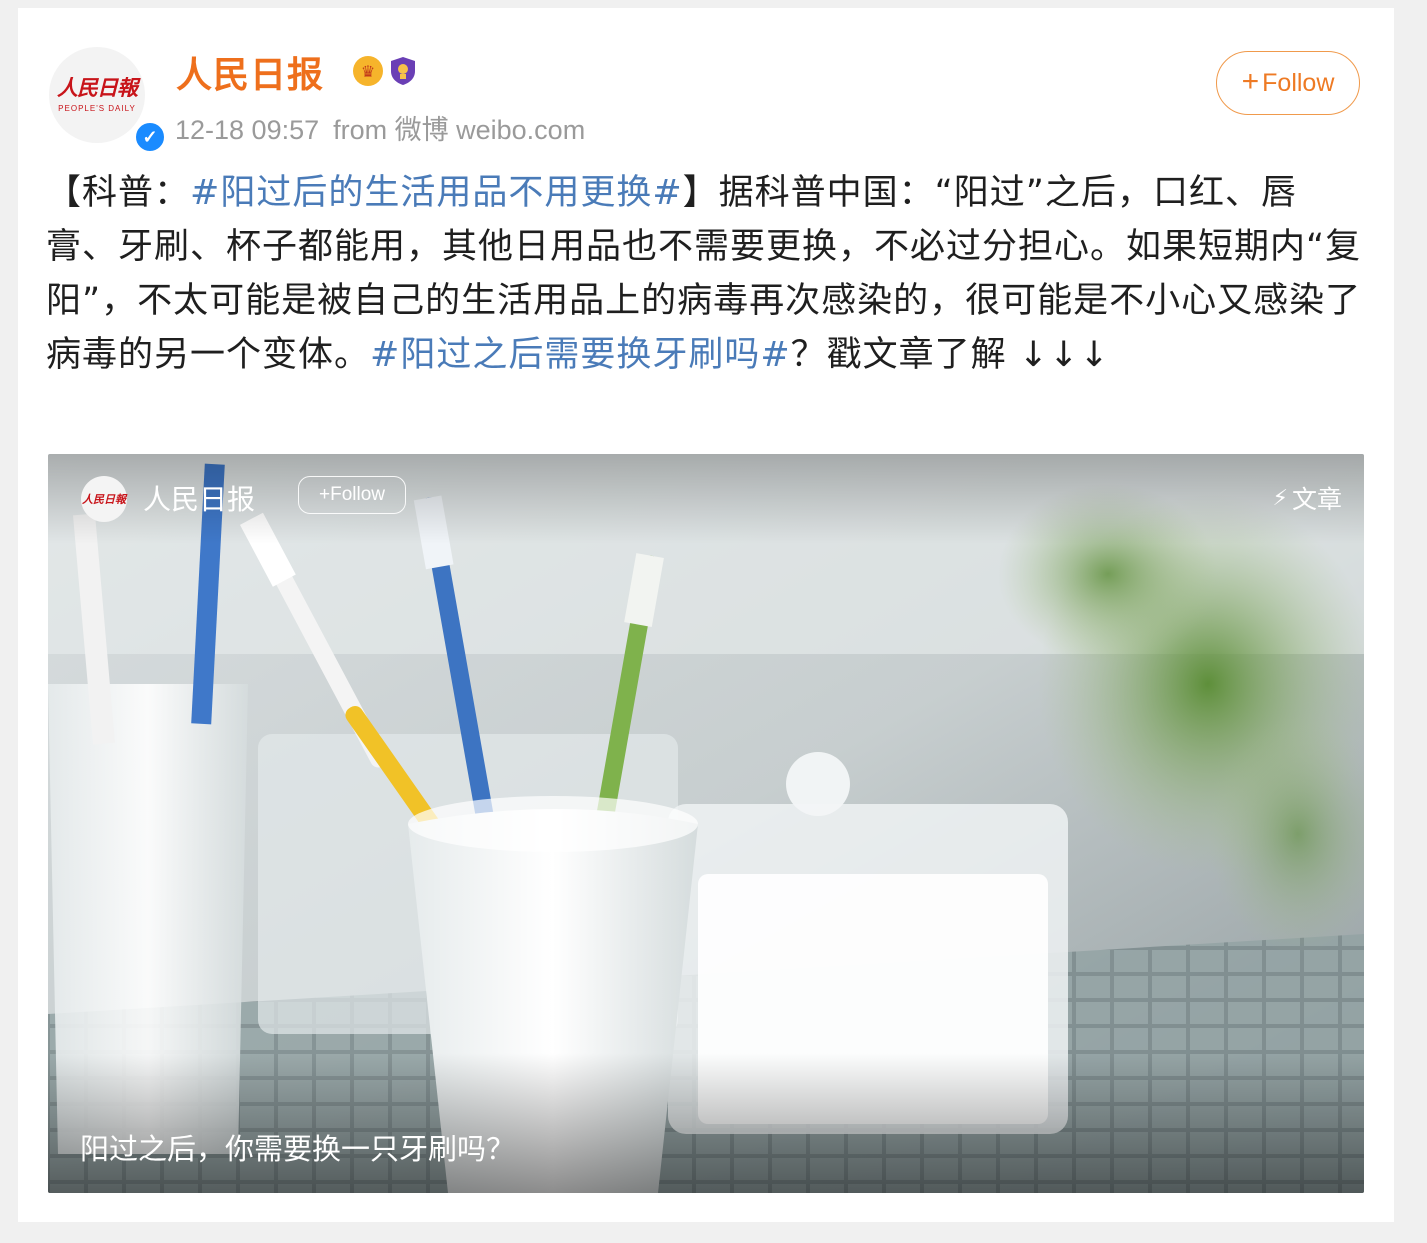  I want to click on avatar: 人民日報 PEOPLE'S DAILY, so click(97, 95).